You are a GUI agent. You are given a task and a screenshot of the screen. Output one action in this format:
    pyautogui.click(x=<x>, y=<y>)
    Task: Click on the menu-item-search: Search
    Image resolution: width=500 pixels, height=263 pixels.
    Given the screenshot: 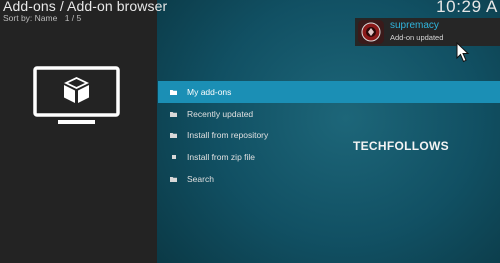 What is the action you would take?
    pyautogui.click(x=329, y=179)
    